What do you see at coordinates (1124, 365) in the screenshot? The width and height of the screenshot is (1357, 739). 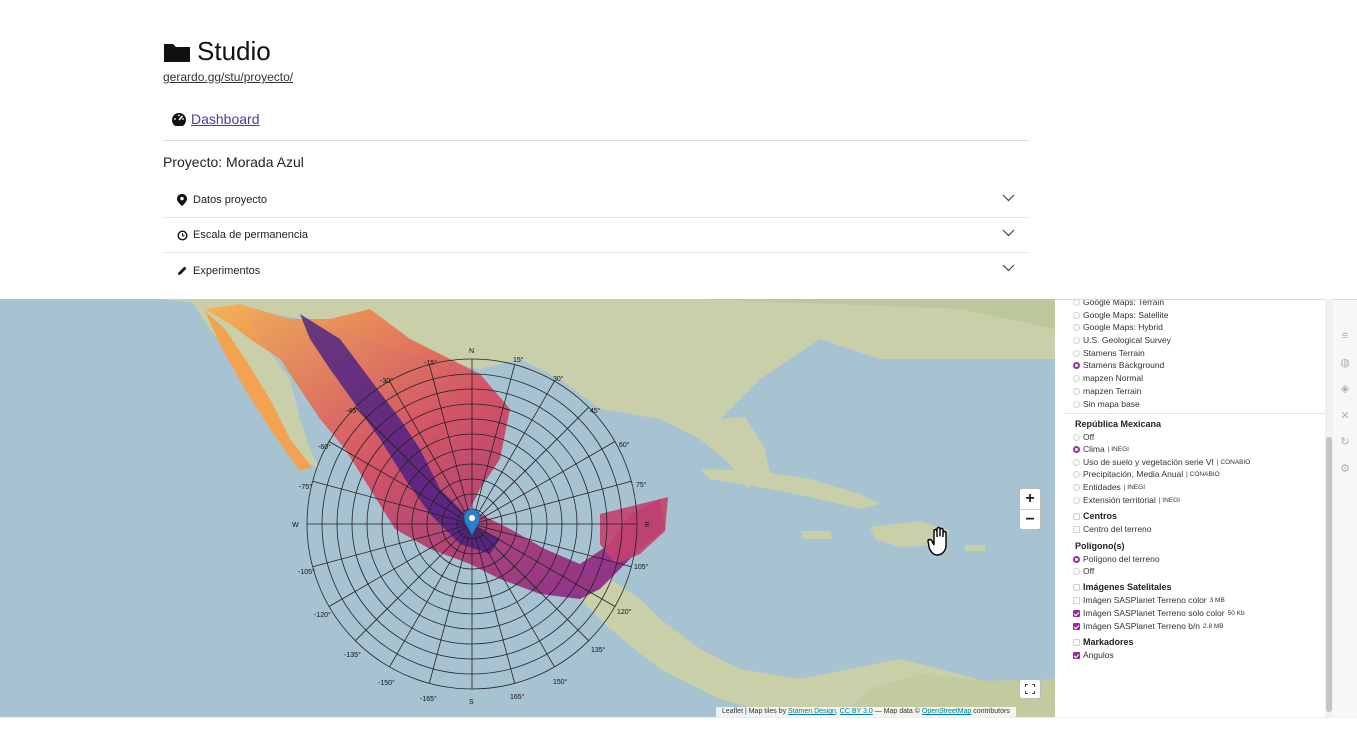 I see `option-label: Stamens Background` at bounding box center [1124, 365].